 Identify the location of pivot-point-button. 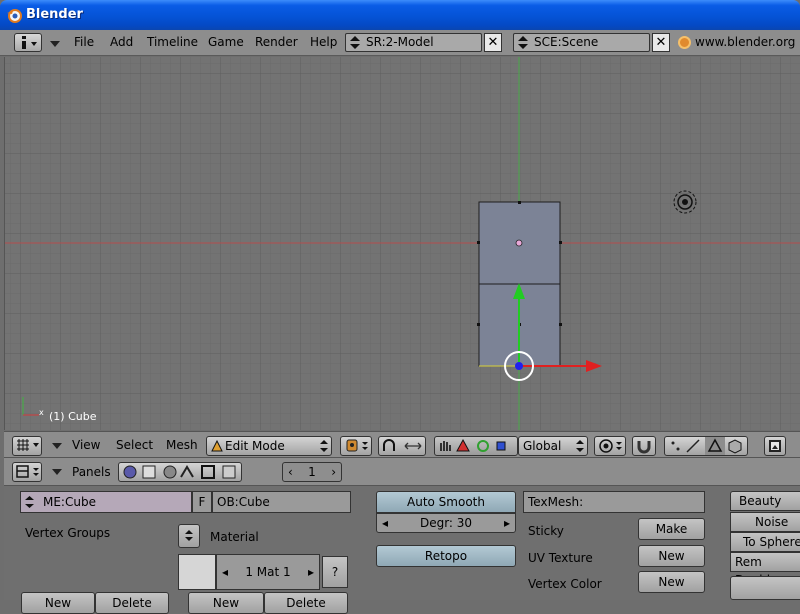
(356, 446).